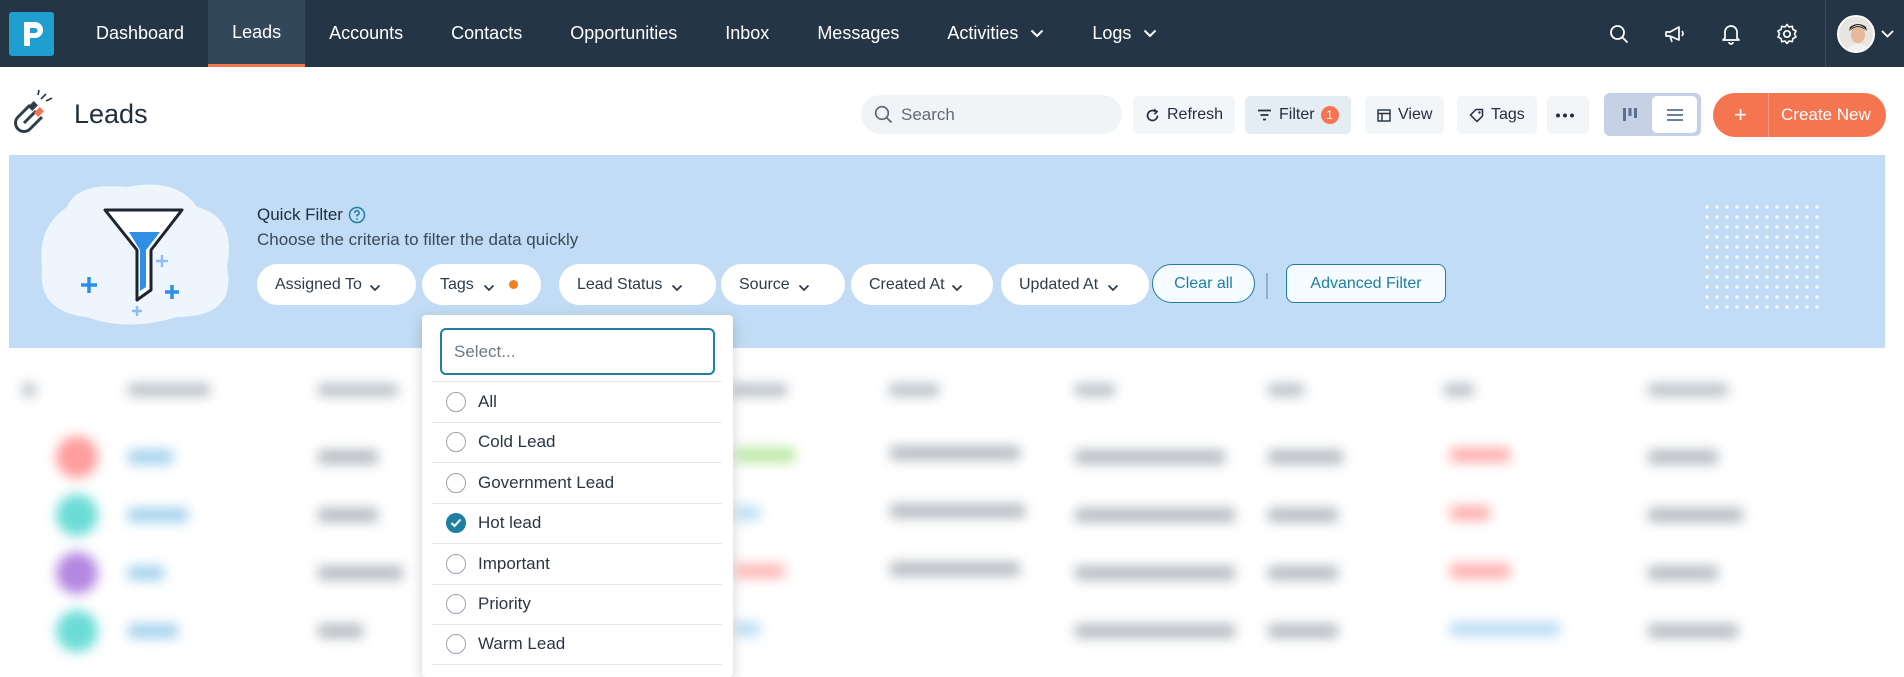 The width and height of the screenshot is (1904, 677). Describe the element at coordinates (481, 284) in the screenshot. I see `filter-pill-tags: Tags` at that location.